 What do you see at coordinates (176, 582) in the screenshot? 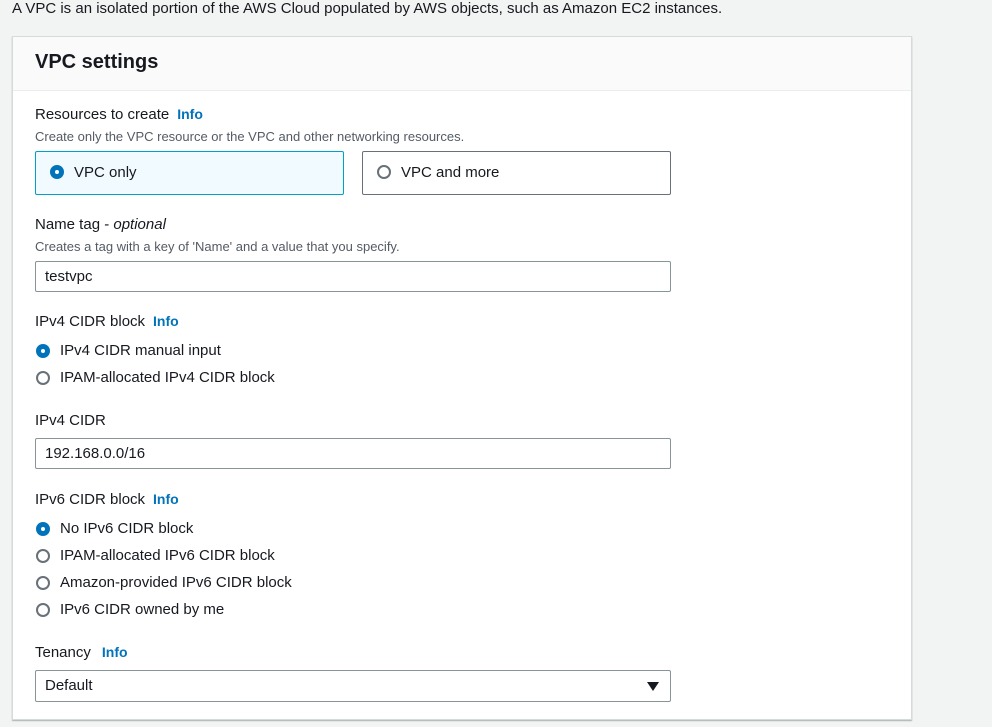
I see `radio-label: Amazon-provided IPv6 CIDR block` at bounding box center [176, 582].